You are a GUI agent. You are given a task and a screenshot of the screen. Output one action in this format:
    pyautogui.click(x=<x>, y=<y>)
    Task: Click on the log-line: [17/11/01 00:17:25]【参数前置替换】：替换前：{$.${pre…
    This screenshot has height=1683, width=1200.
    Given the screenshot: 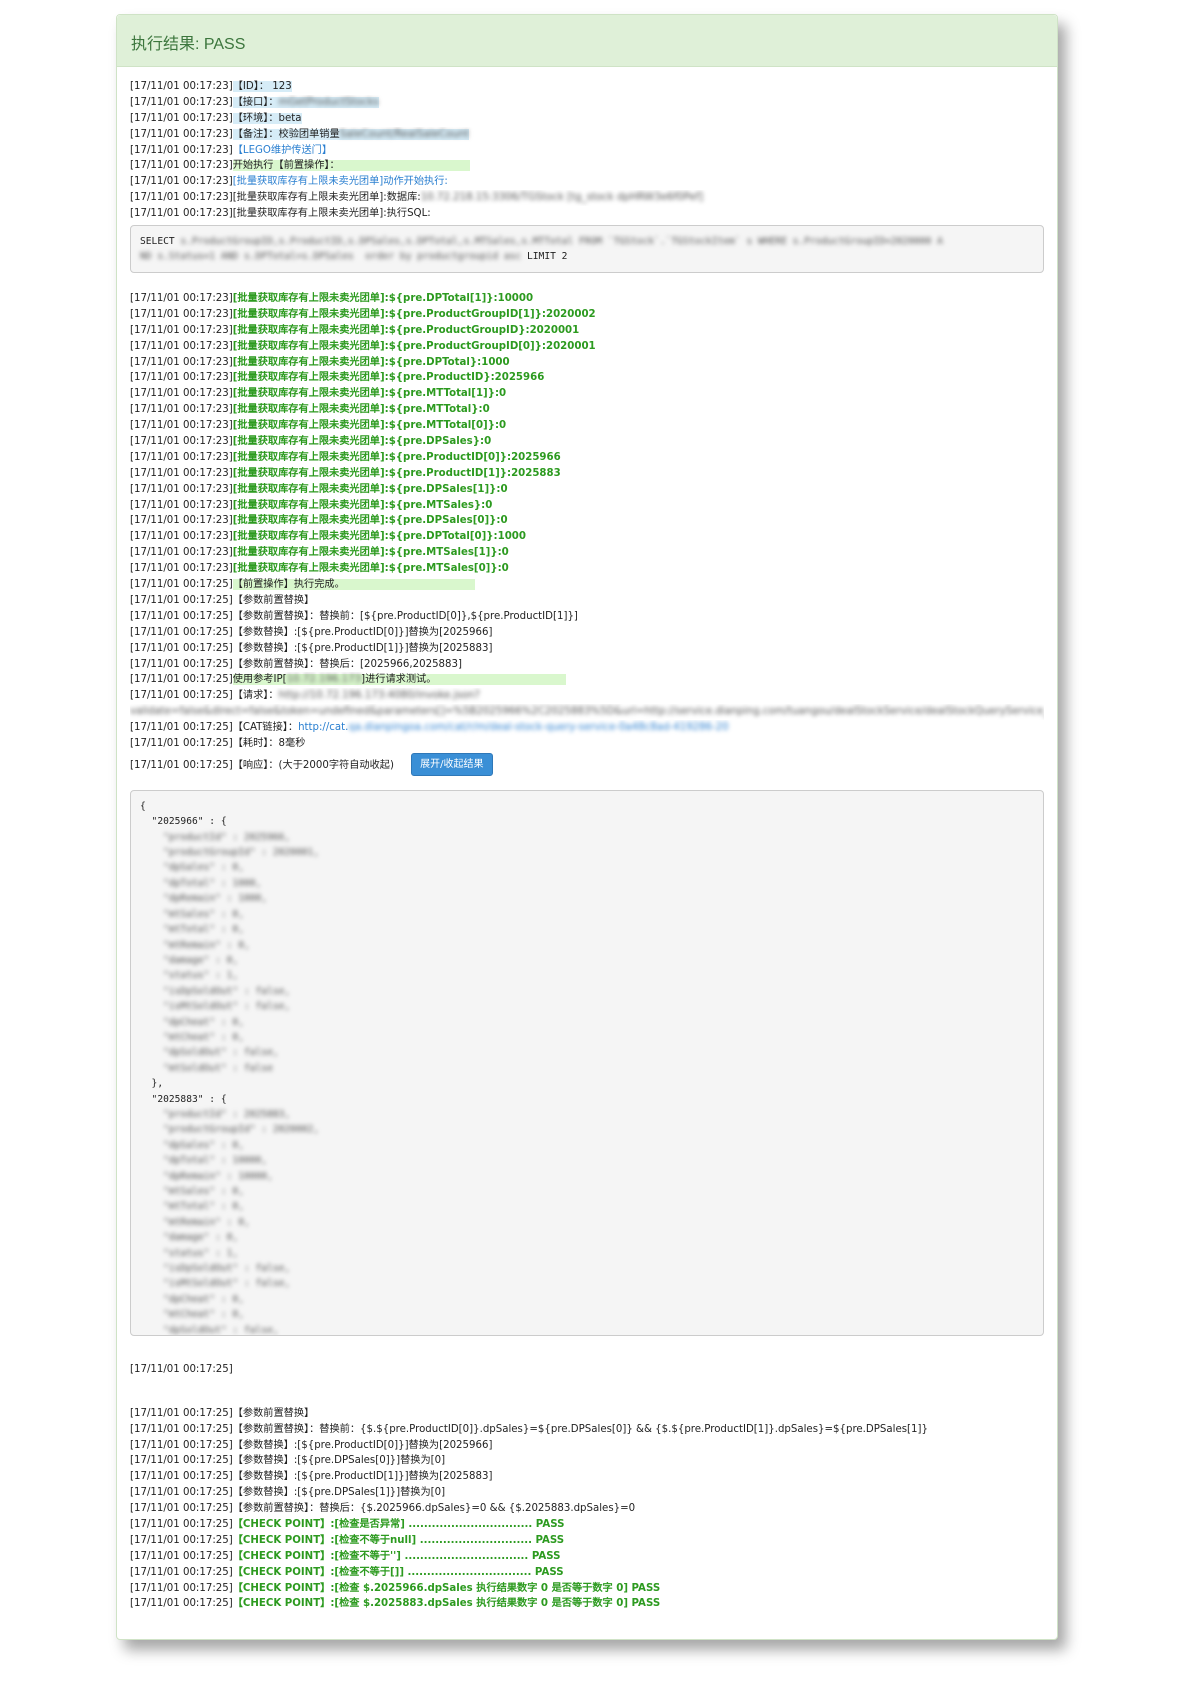 What is the action you would take?
    pyautogui.click(x=587, y=1430)
    